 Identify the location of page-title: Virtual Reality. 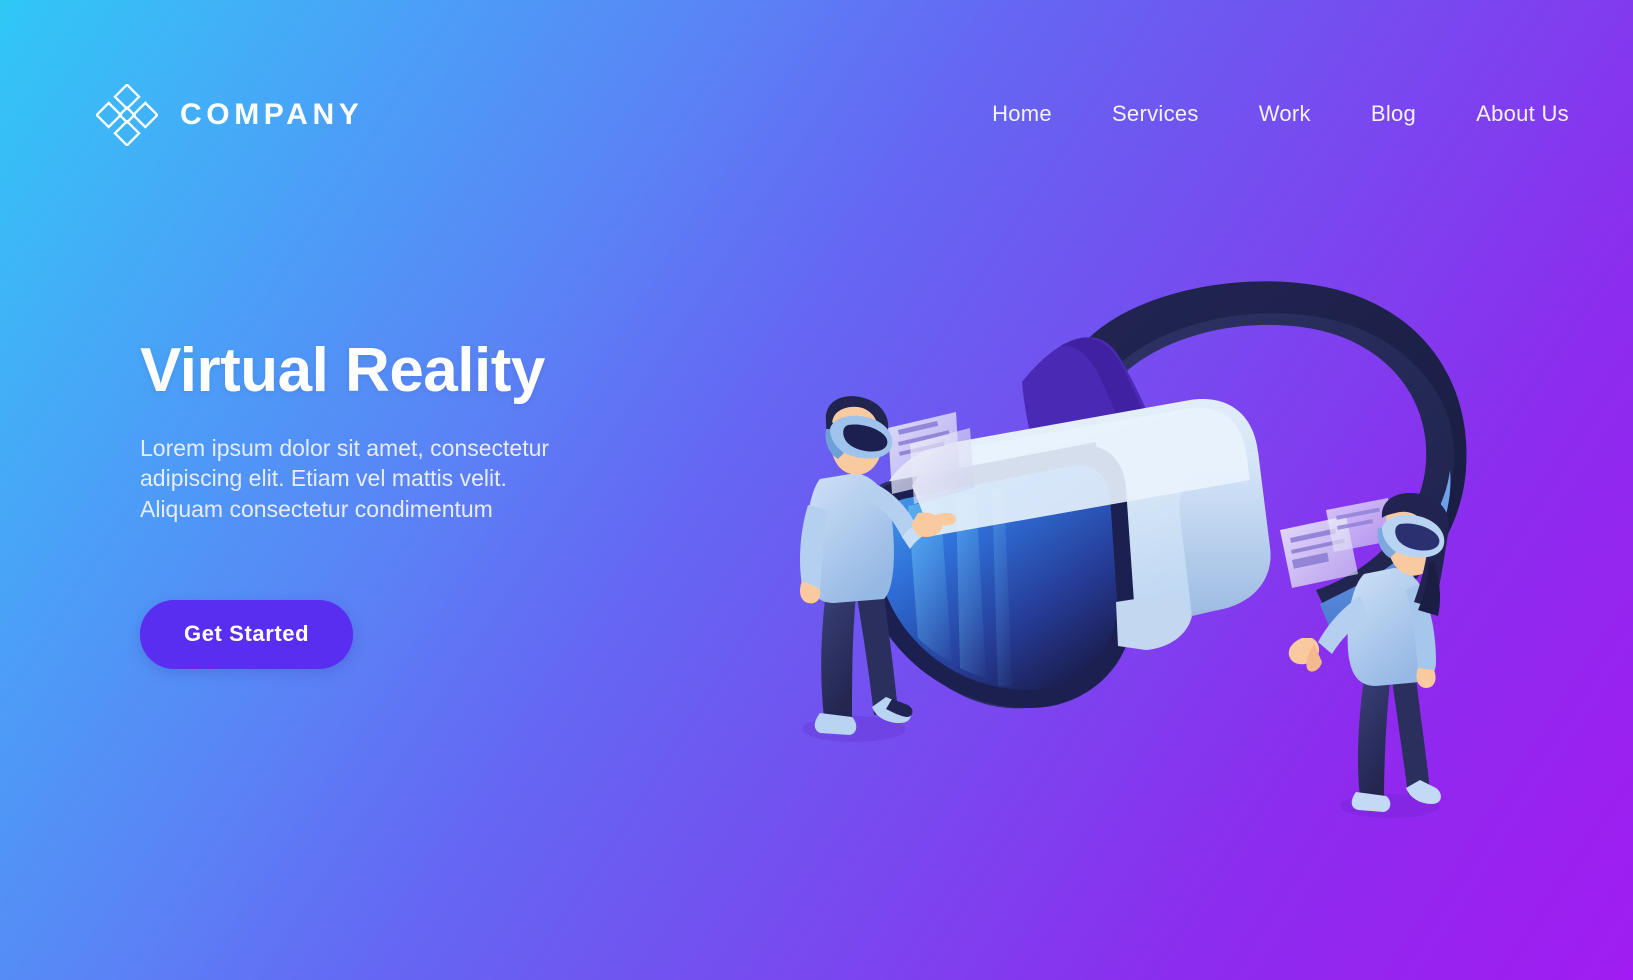
(342, 370).